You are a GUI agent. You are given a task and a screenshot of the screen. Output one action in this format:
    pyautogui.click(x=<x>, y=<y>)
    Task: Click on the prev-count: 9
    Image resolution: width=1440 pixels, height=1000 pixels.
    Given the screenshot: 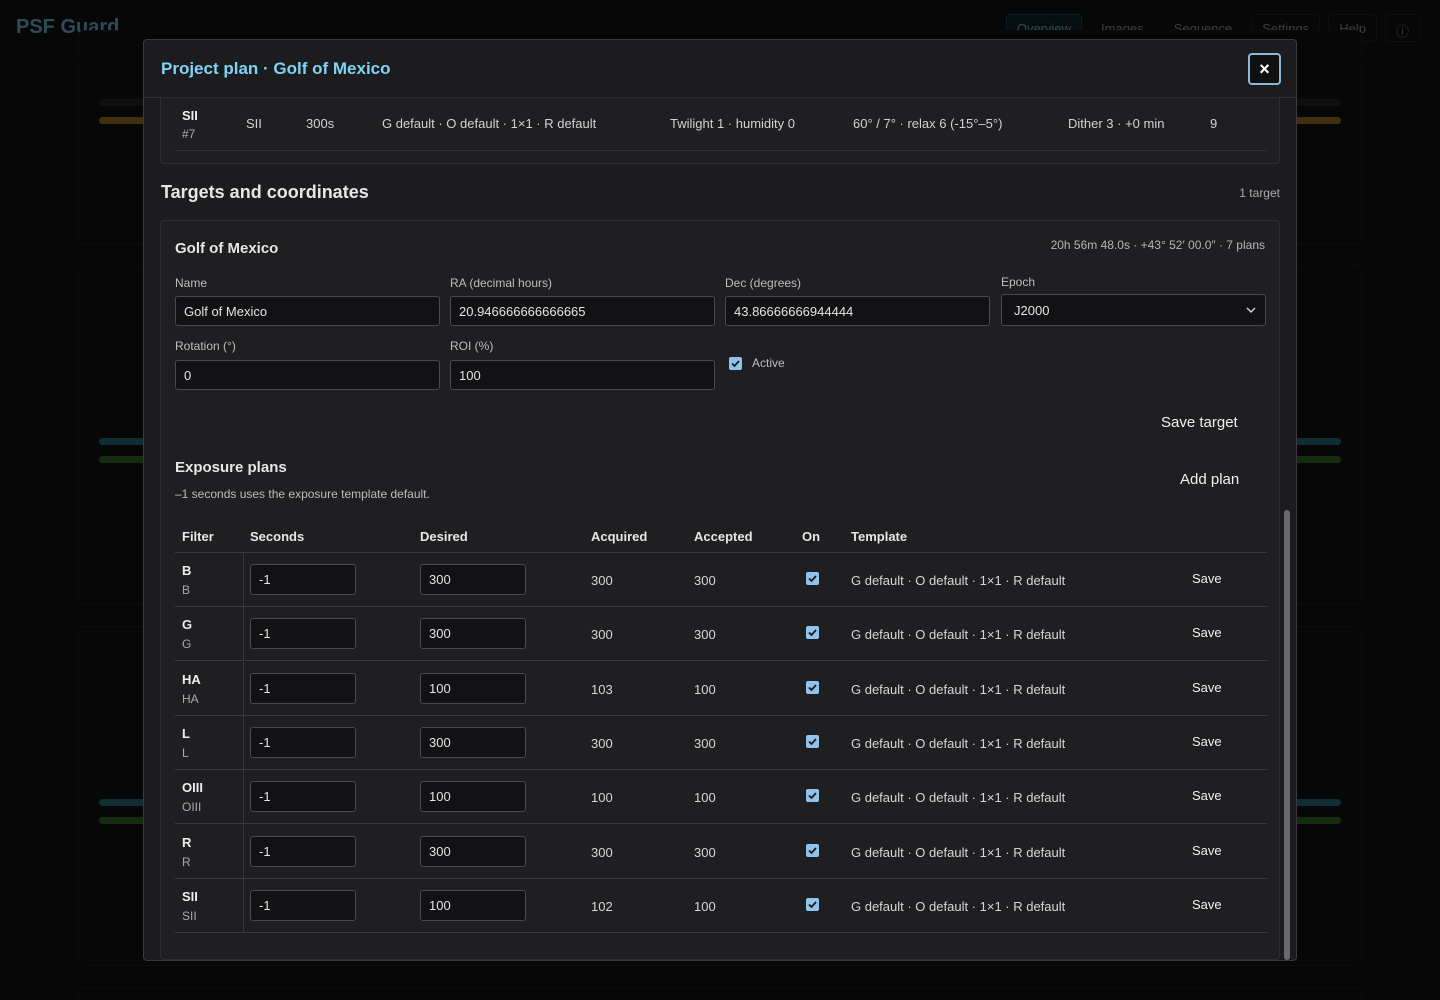 What is the action you would take?
    pyautogui.click(x=1214, y=123)
    